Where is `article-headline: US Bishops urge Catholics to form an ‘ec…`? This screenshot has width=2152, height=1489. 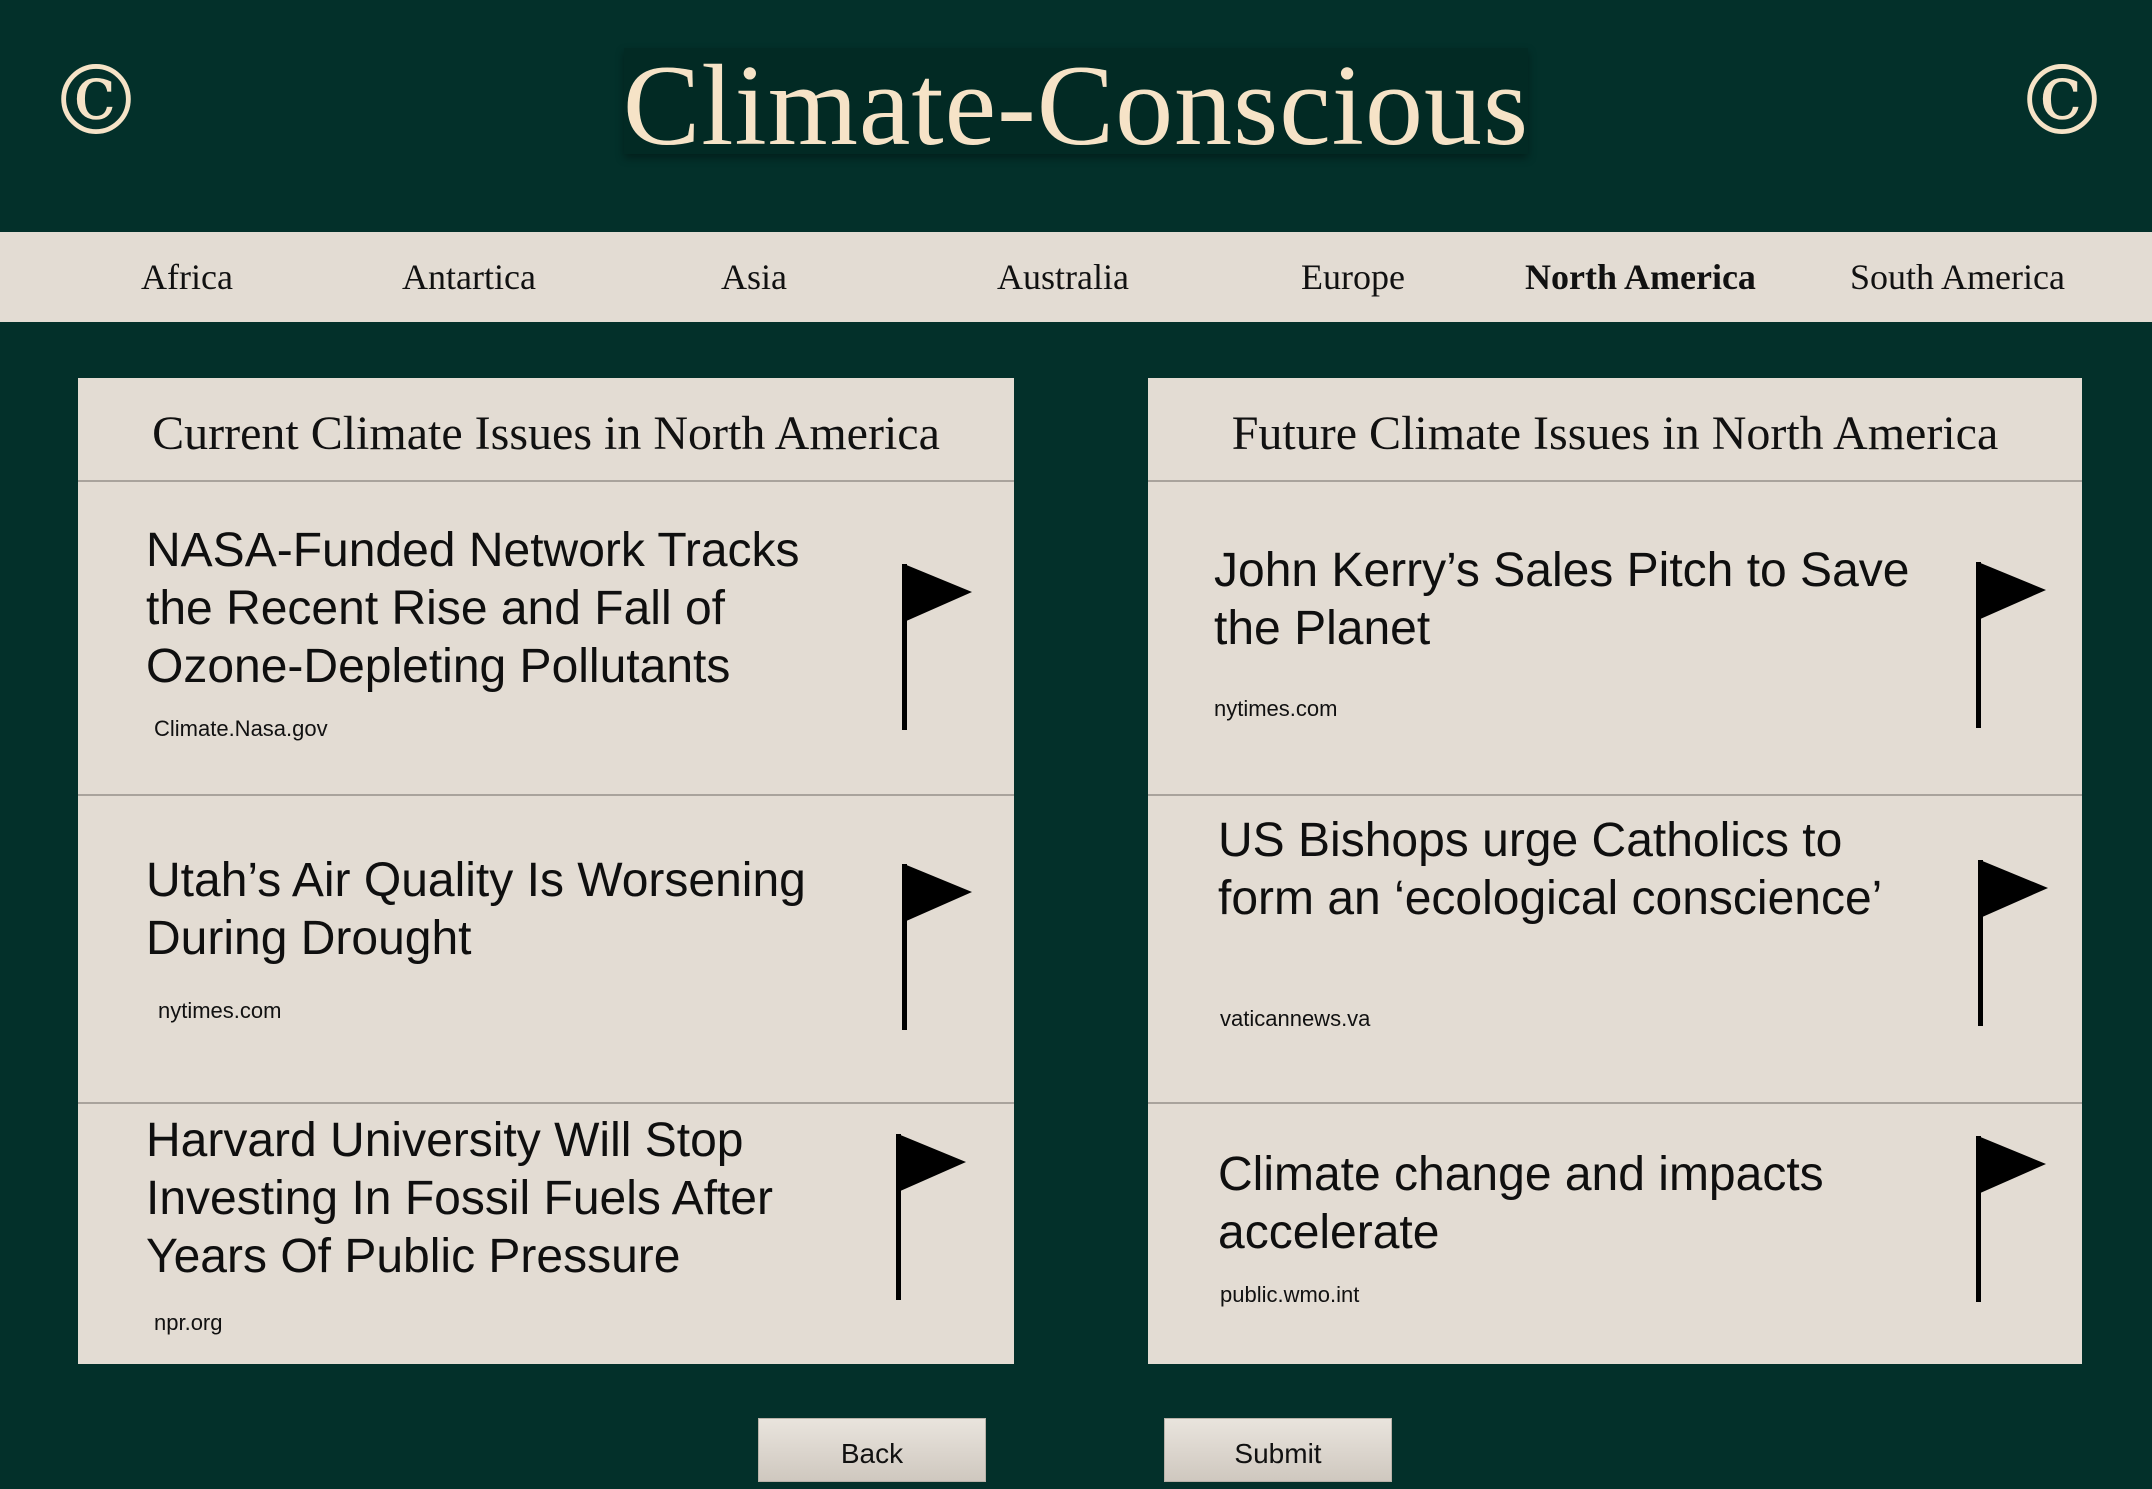
article-headline: US Bishops urge Catholics to form an ‘ec… is located at coordinates (1568, 870).